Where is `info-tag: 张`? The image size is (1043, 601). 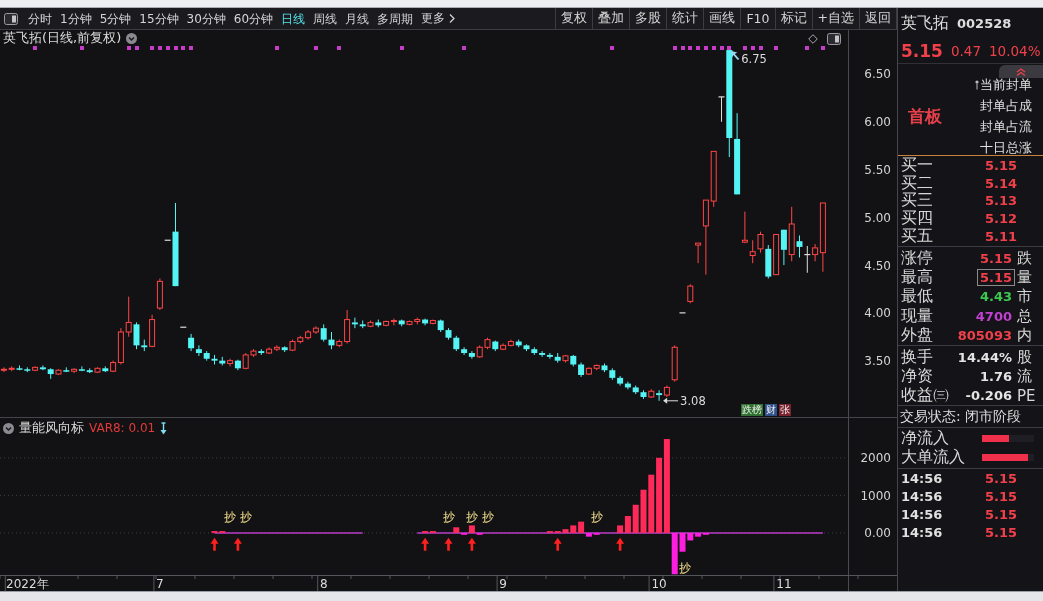
info-tag: 张 is located at coordinates (785, 410).